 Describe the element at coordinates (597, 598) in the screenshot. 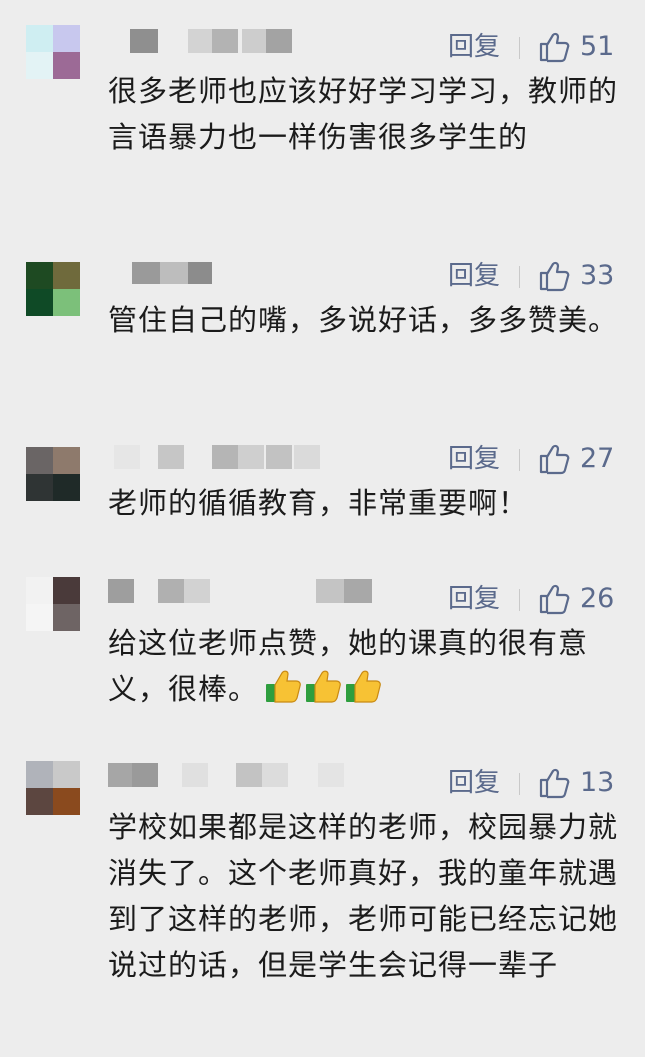

I see `like-count: 26` at that location.